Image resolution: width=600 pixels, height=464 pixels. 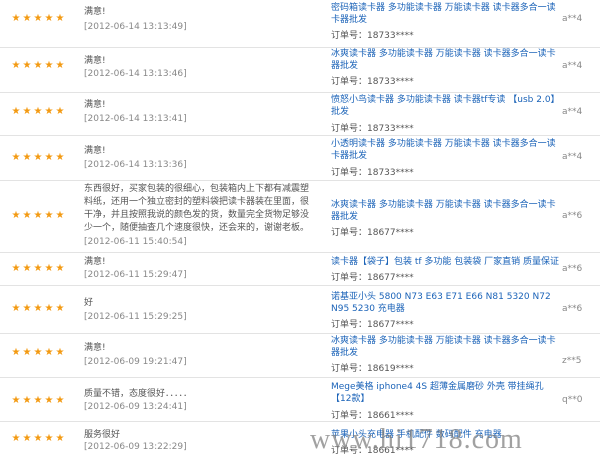 What do you see at coordinates (444, 14) in the screenshot?
I see `product-link: 密码箱读卡器 多功能读卡器 万能读卡器 读卡器多合一读卡器批发` at bounding box center [444, 14].